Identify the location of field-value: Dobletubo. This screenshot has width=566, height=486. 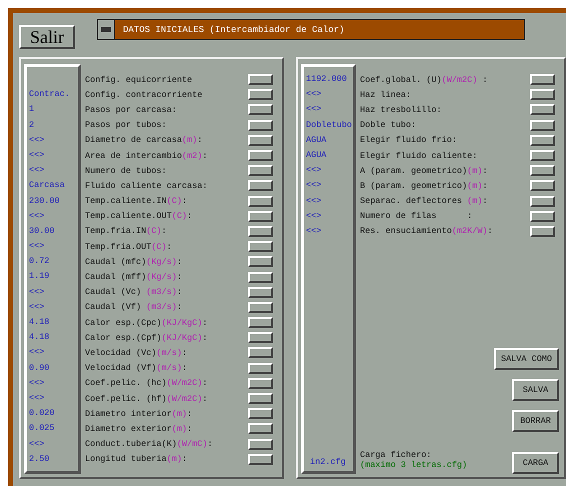
(329, 125).